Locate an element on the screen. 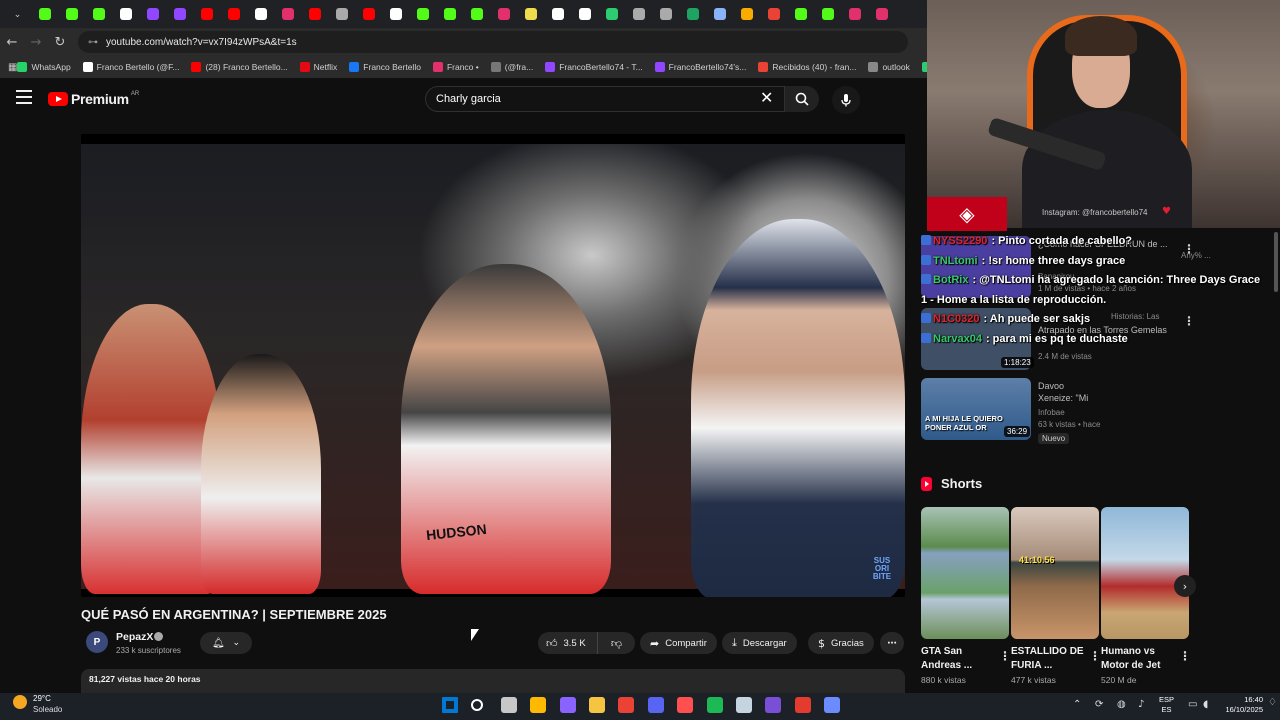 Image resolution: width=1280 pixels, height=720 pixels. weather-sun-icon is located at coordinates (20, 702).